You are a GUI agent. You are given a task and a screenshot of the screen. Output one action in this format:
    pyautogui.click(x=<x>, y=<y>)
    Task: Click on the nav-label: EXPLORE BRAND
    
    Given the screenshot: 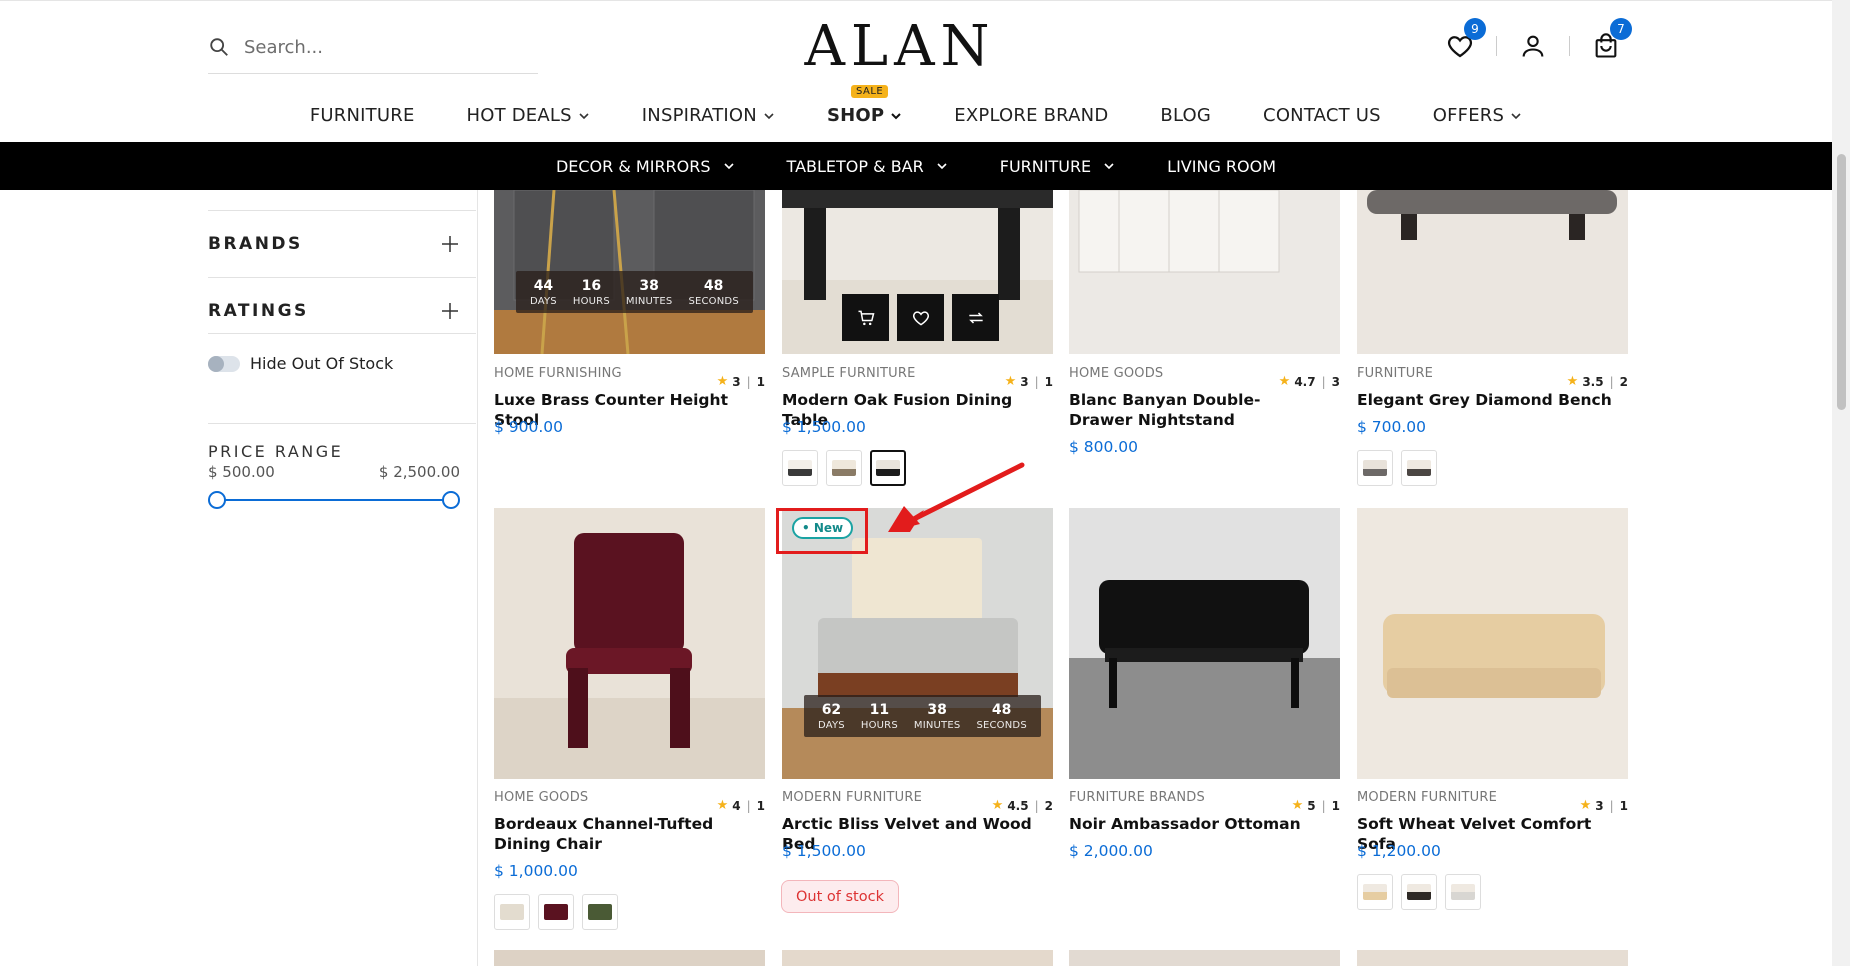 What is the action you would take?
    pyautogui.click(x=1031, y=115)
    